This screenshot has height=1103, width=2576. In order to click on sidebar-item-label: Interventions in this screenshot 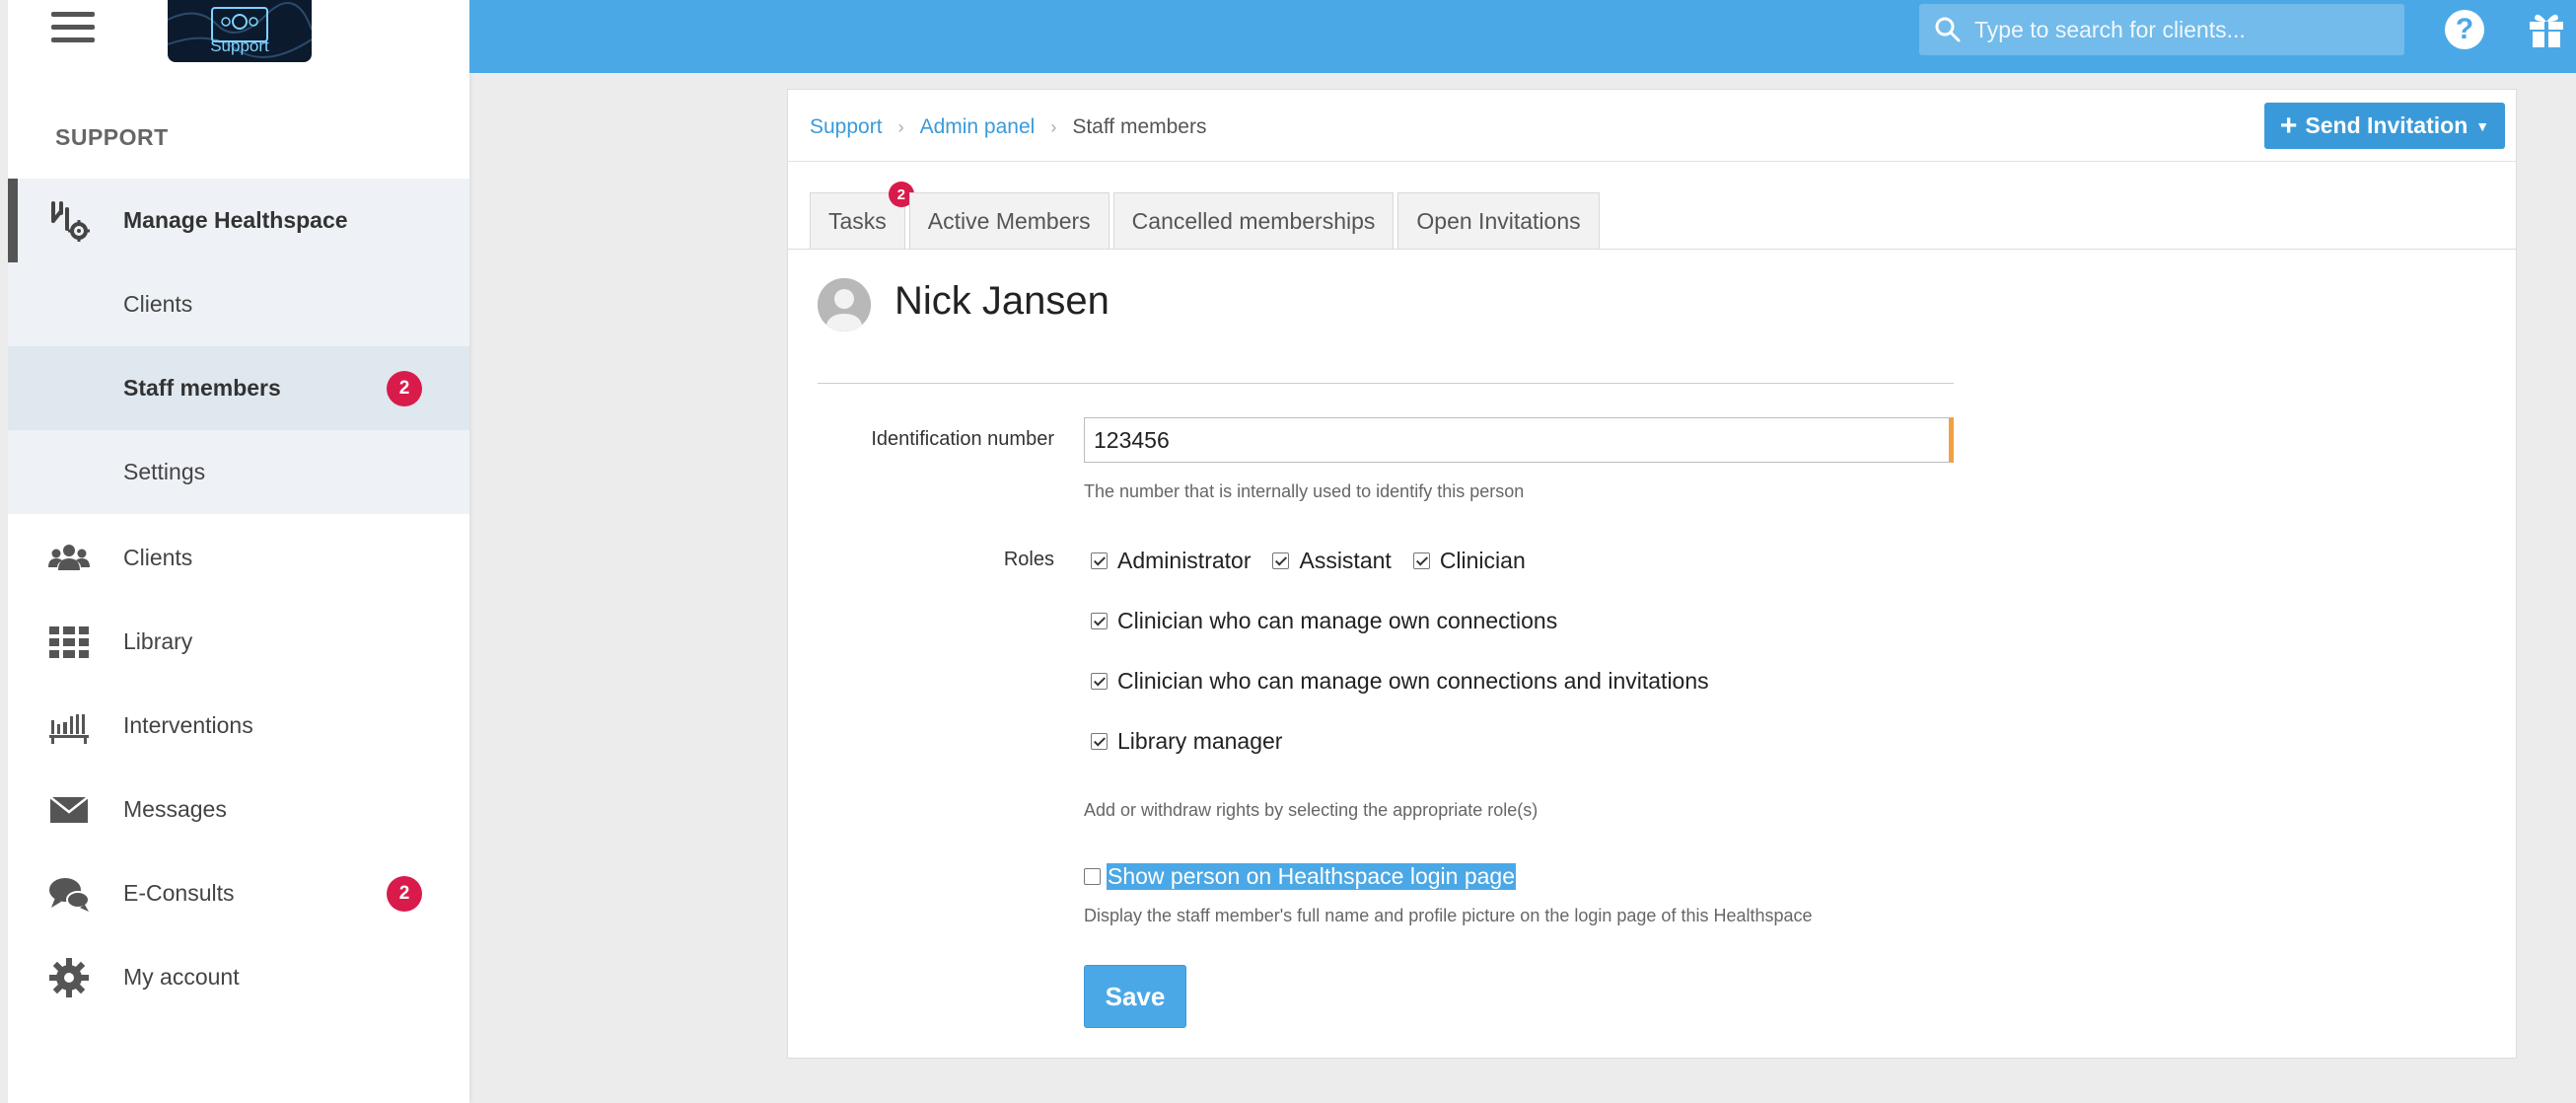, I will do `click(188, 725)`.